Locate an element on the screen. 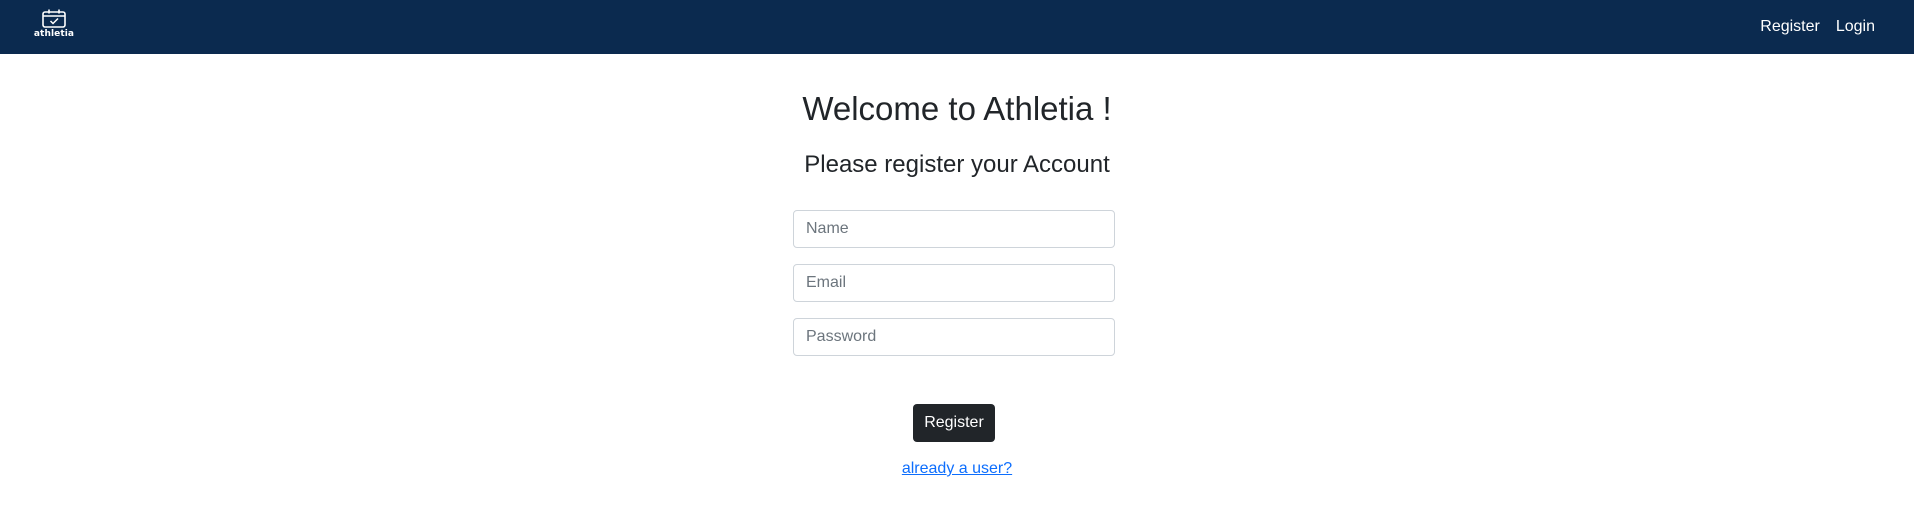 The height and width of the screenshot is (522, 1914). password-input is located at coordinates (954, 337).